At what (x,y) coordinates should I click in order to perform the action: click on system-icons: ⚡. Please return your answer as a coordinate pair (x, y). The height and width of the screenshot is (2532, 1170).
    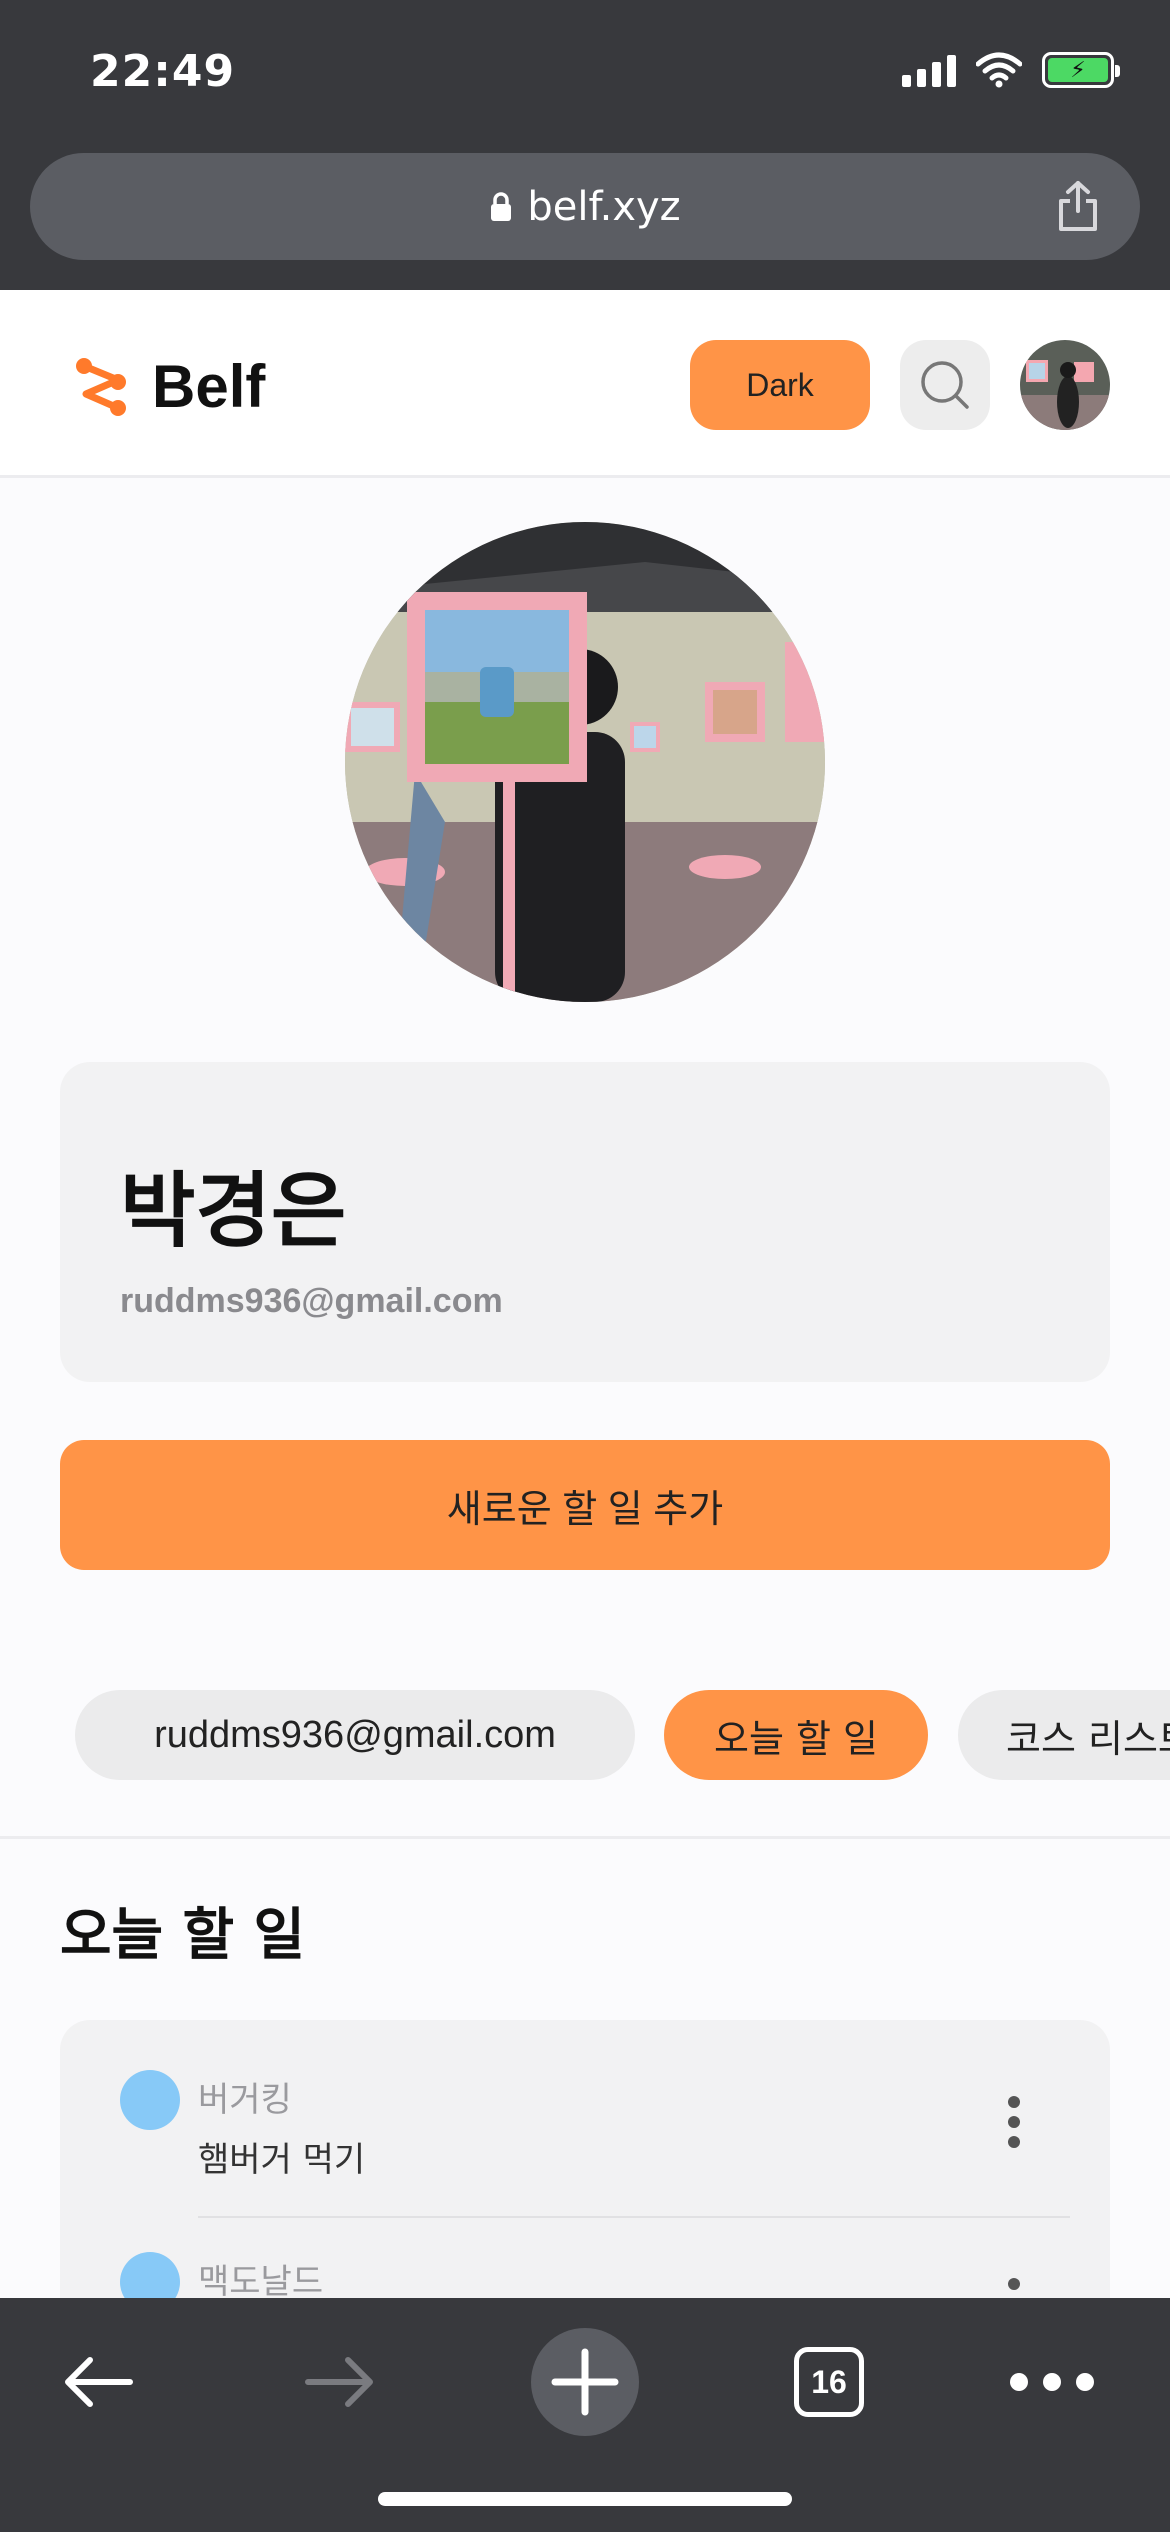
    Looking at the image, I should click on (1011, 70).